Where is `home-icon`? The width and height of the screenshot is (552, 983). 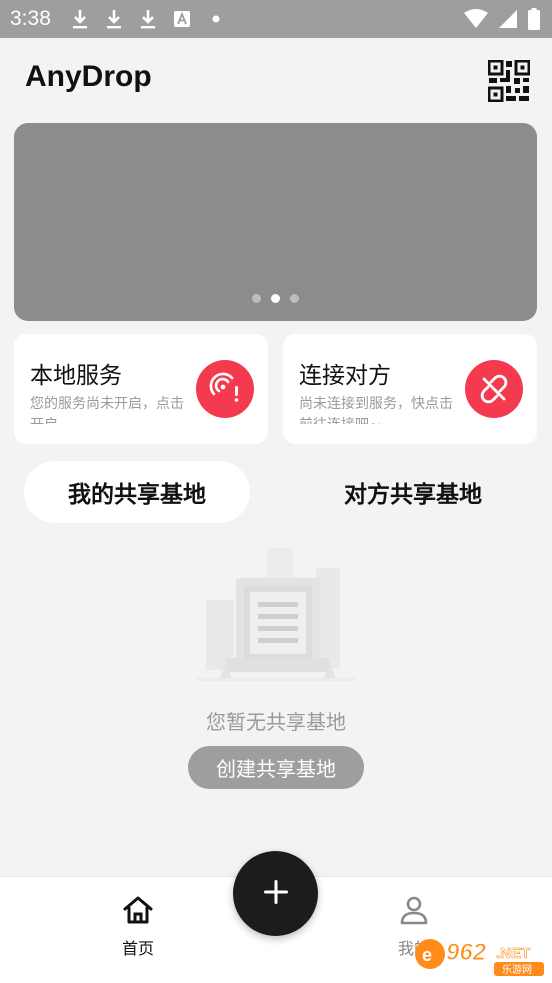 home-icon is located at coordinates (138, 912).